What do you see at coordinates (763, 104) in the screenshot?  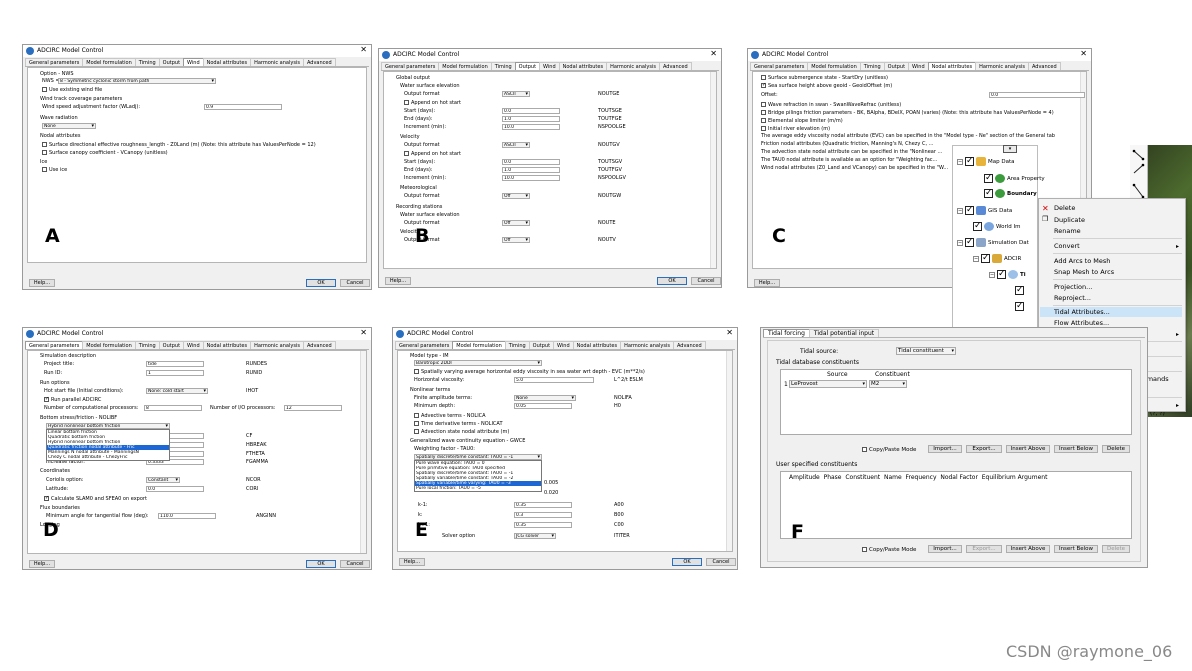 I see `swan-checkbox` at bounding box center [763, 104].